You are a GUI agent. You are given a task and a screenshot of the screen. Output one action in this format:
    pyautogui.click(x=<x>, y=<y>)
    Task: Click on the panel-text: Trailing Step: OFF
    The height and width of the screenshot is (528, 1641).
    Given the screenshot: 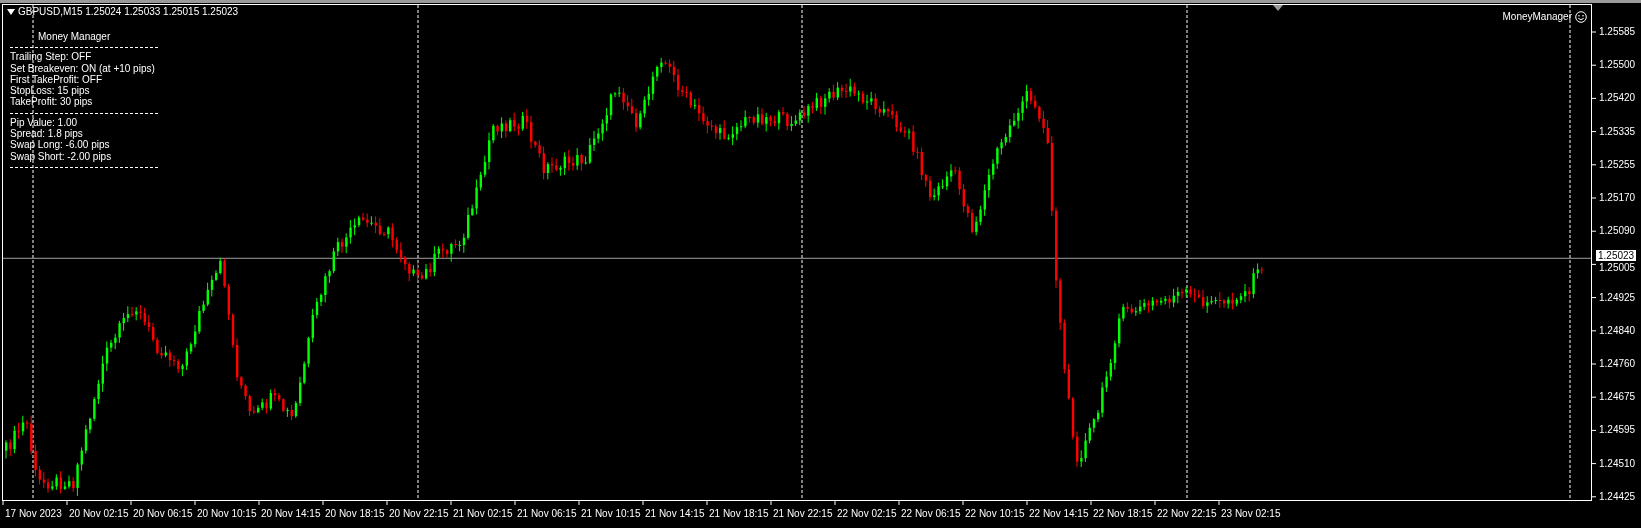 What is the action you would take?
    pyautogui.click(x=51, y=57)
    